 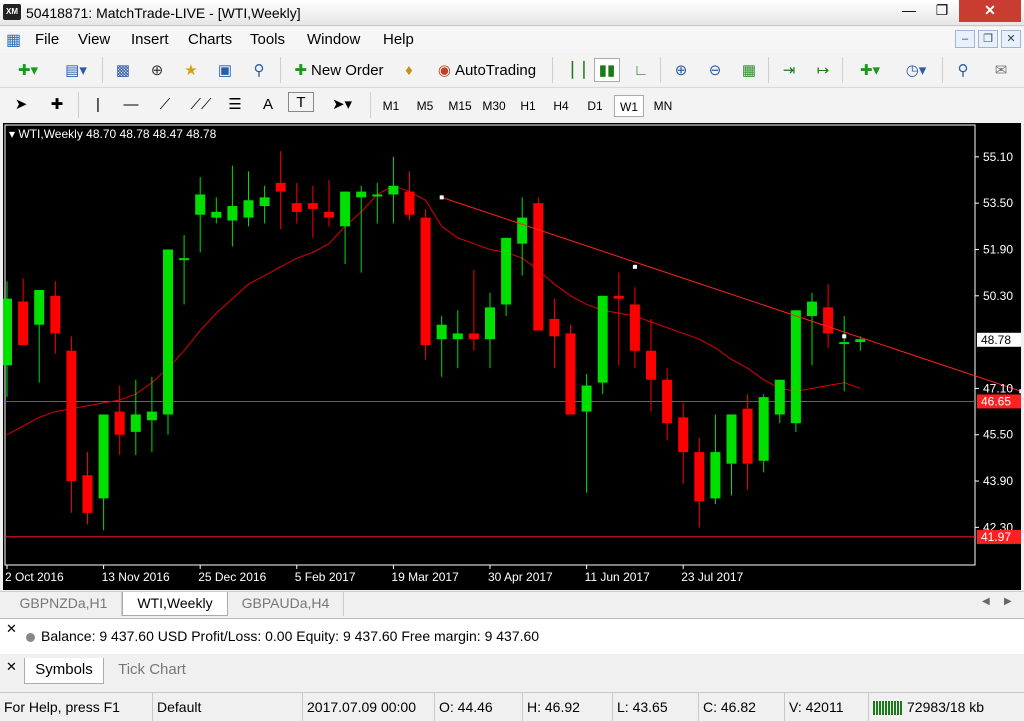 I want to click on terminal-close-icon: ✕, so click(x=11, y=629).